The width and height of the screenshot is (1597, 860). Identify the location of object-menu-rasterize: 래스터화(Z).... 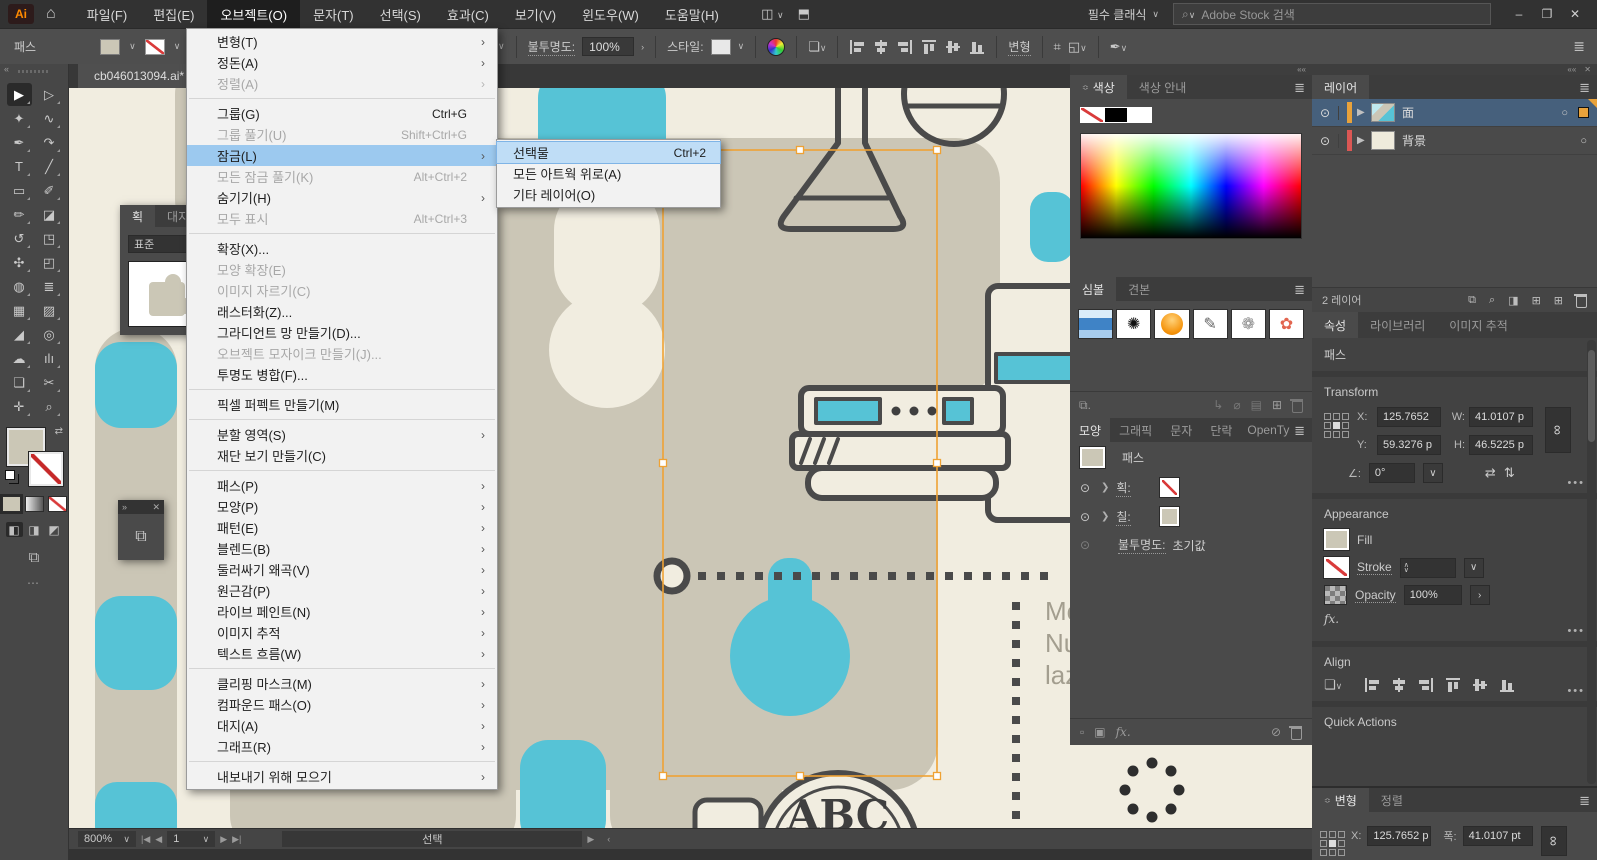
(342, 311).